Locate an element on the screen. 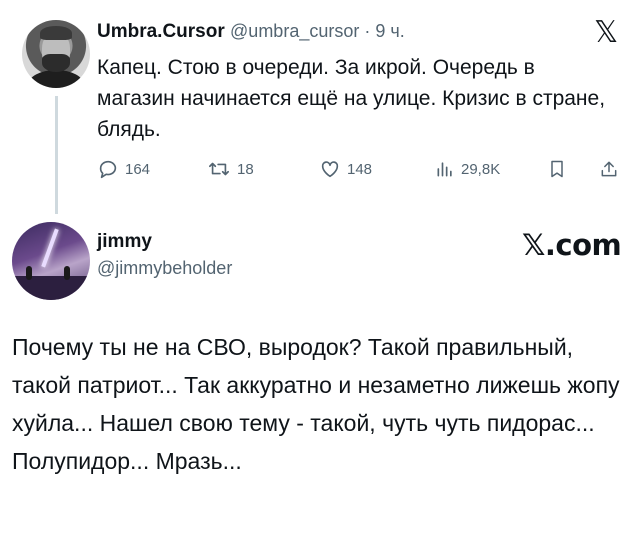  views-button: 29,8K is located at coordinates (467, 169).